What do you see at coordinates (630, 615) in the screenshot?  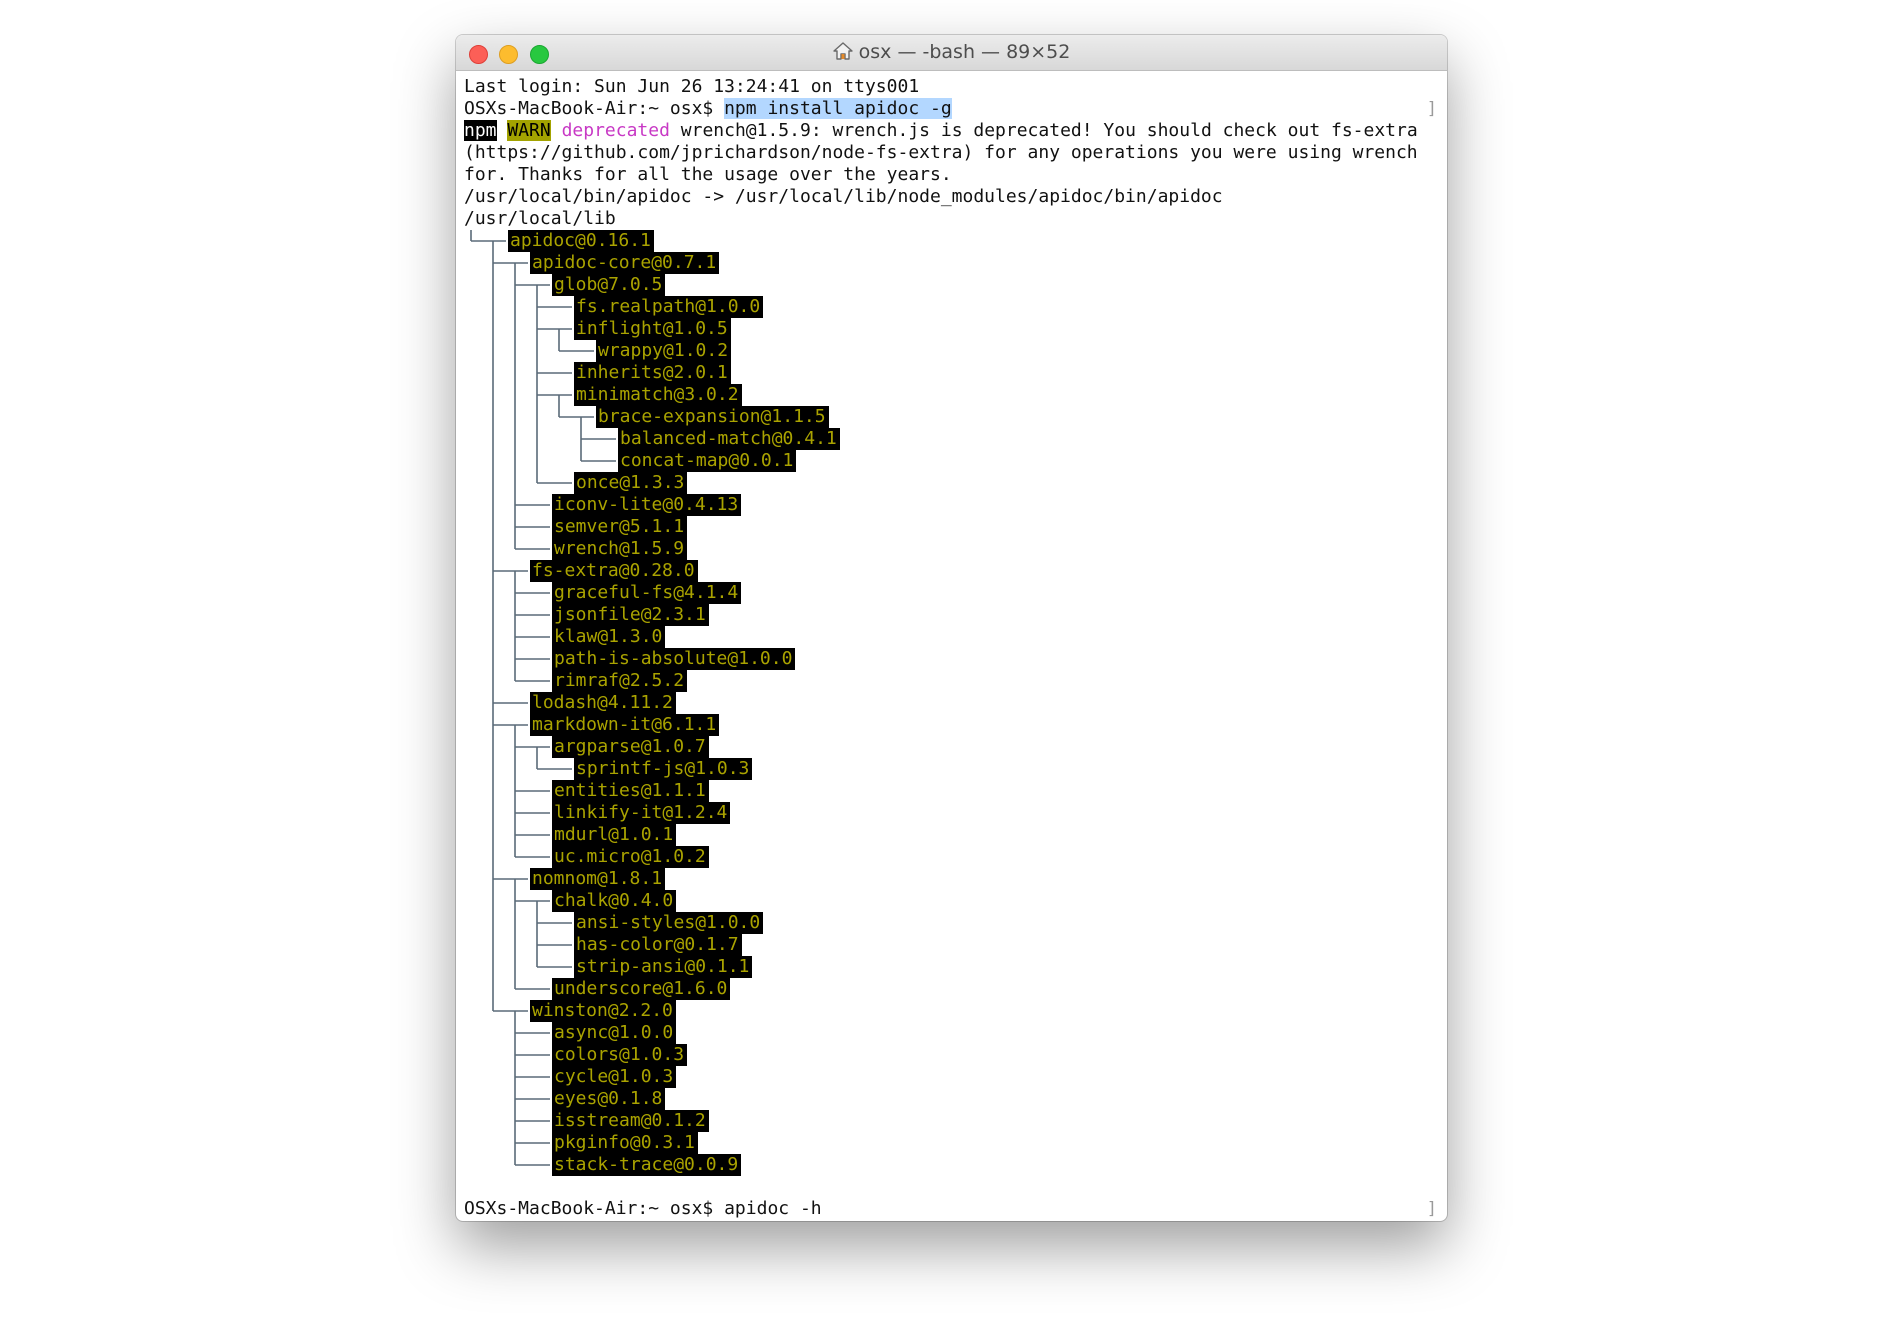 I see `package-name: jsonfile@2.3.1` at bounding box center [630, 615].